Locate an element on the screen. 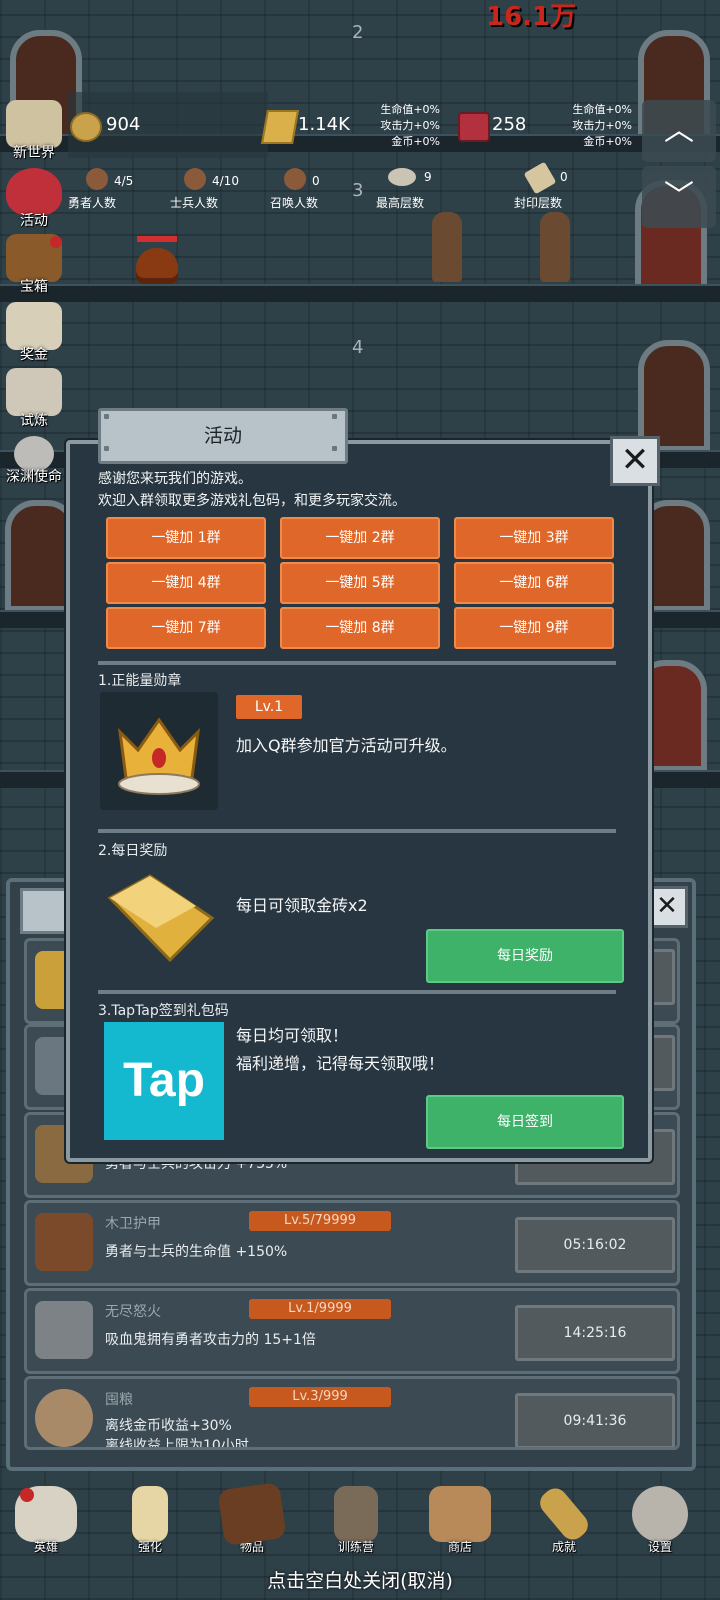 This screenshot has height=1600, width=720. intro-line-1: 感谢您来玩我们的游戏。 is located at coordinates (175, 479).